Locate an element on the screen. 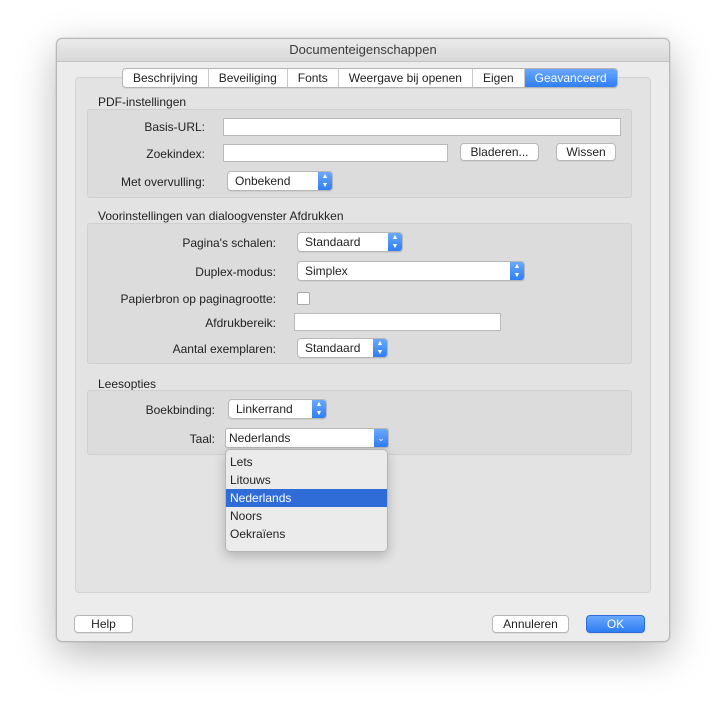  copies-label: Aantal exemplaren: is located at coordinates (224, 349).